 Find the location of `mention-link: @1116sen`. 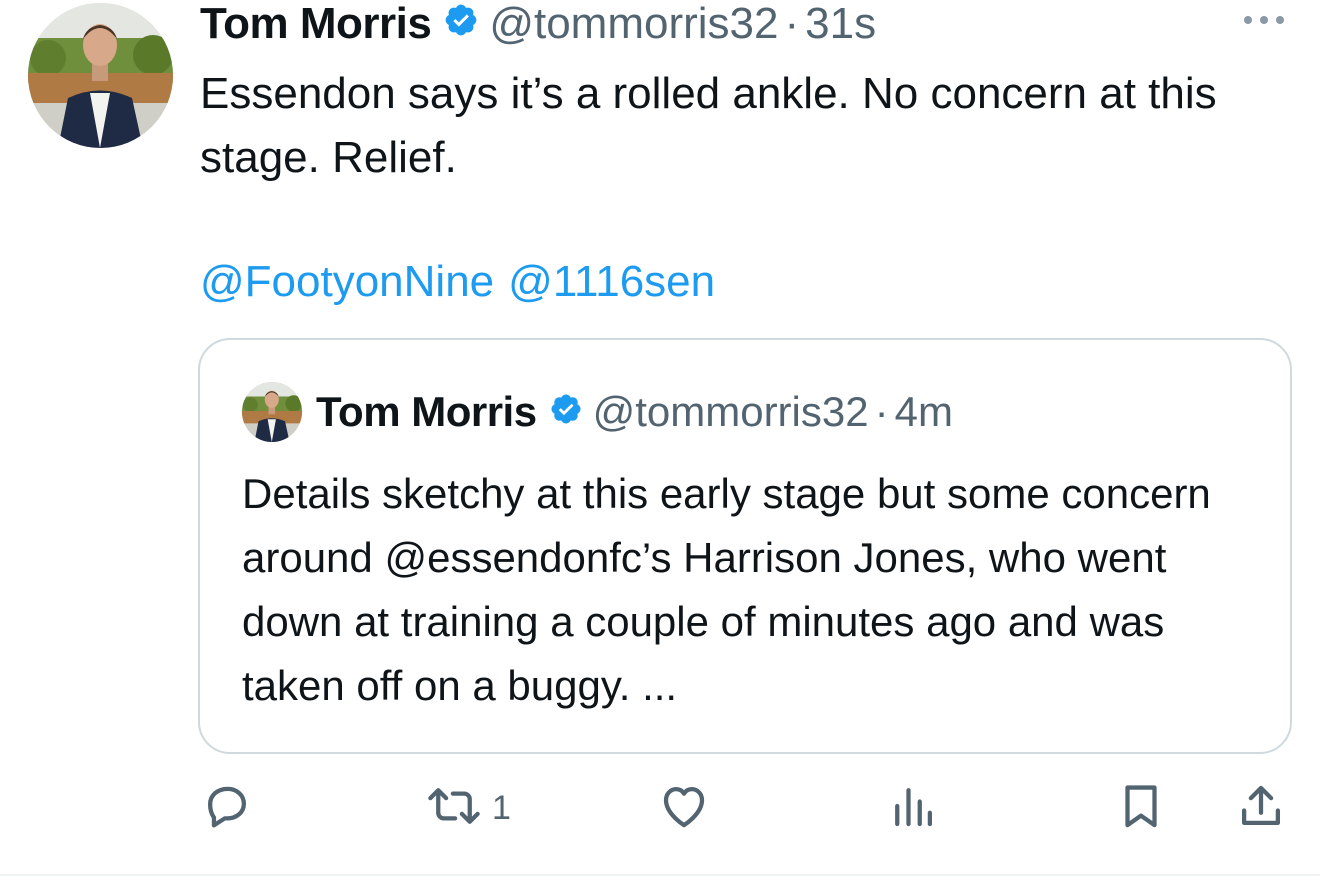

mention-link: @1116sen is located at coordinates (611, 281).